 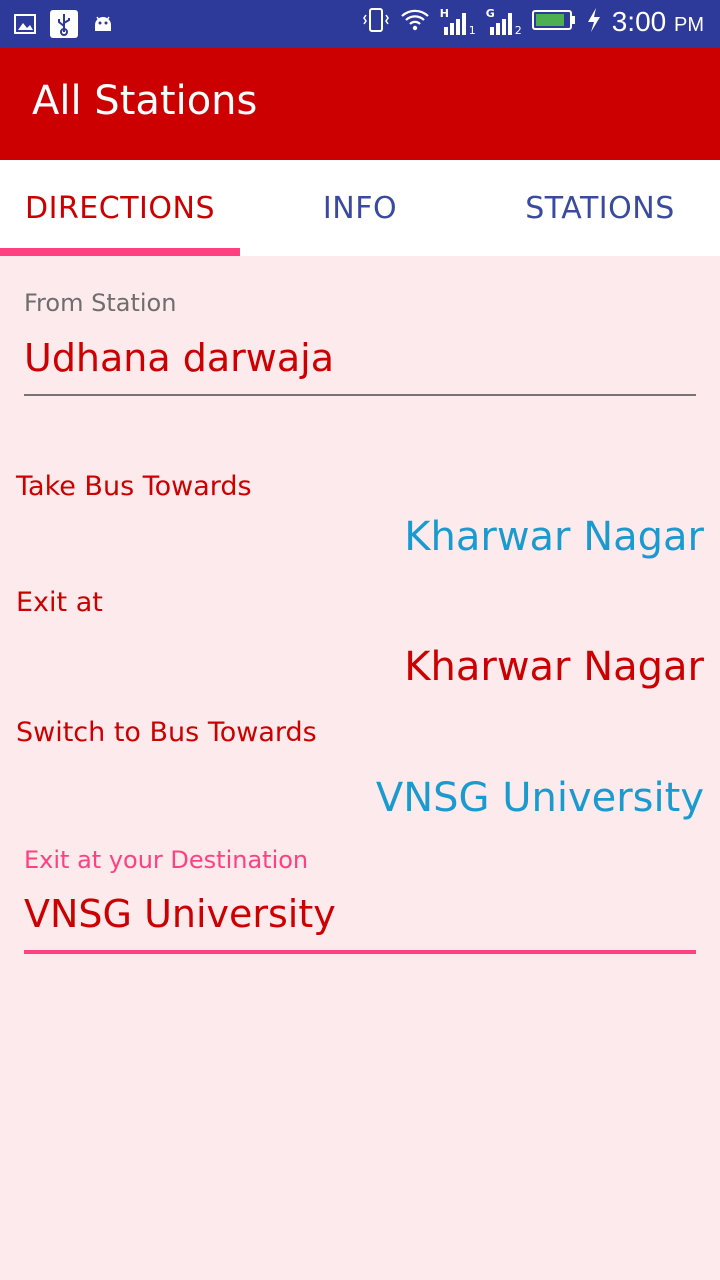 I want to click on battery-icon, so click(x=553, y=22).